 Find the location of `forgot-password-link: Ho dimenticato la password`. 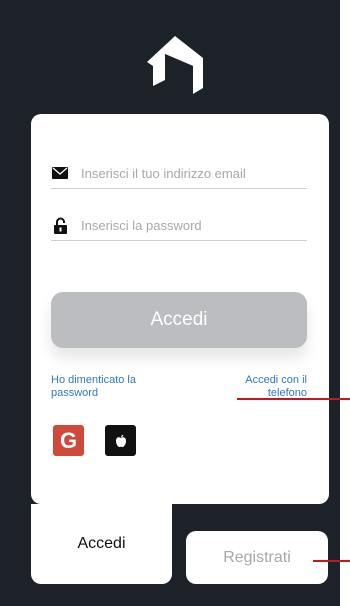

forgot-password-link: Ho dimenticato la password is located at coordinates (93, 387).